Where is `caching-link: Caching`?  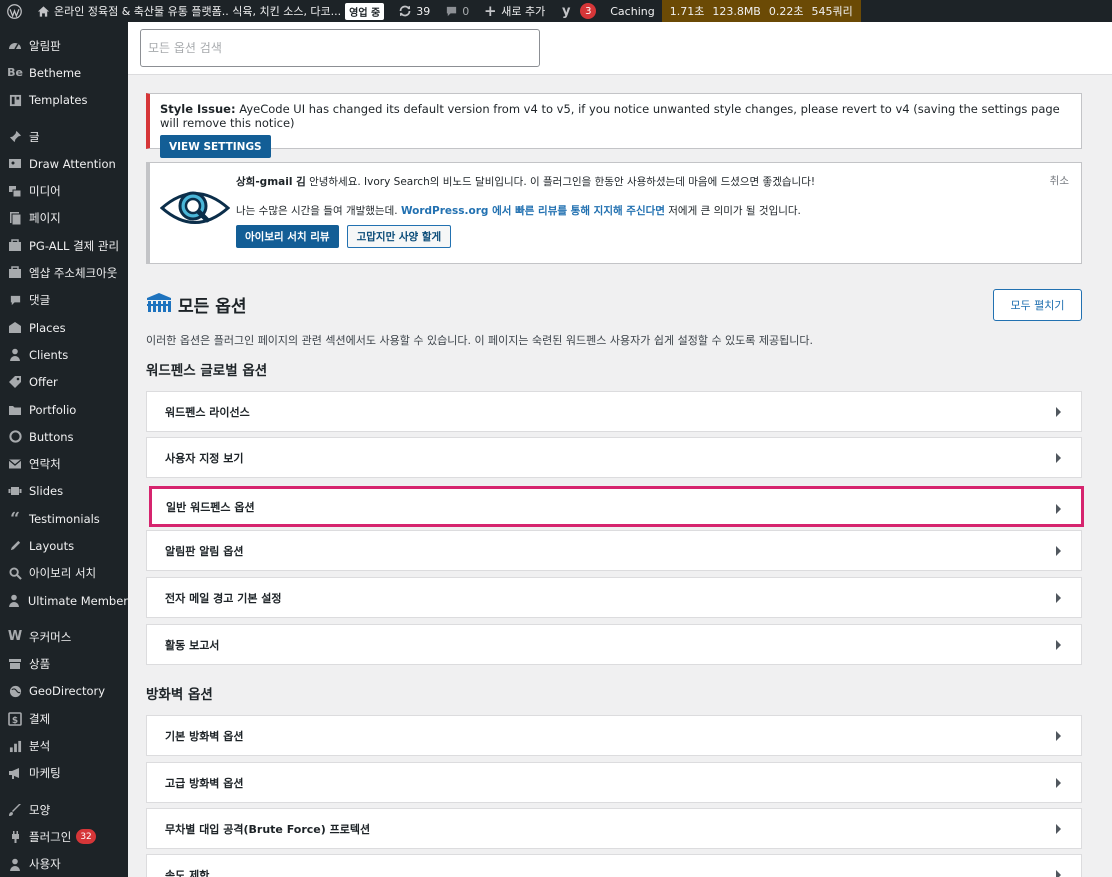
caching-link: Caching is located at coordinates (632, 11).